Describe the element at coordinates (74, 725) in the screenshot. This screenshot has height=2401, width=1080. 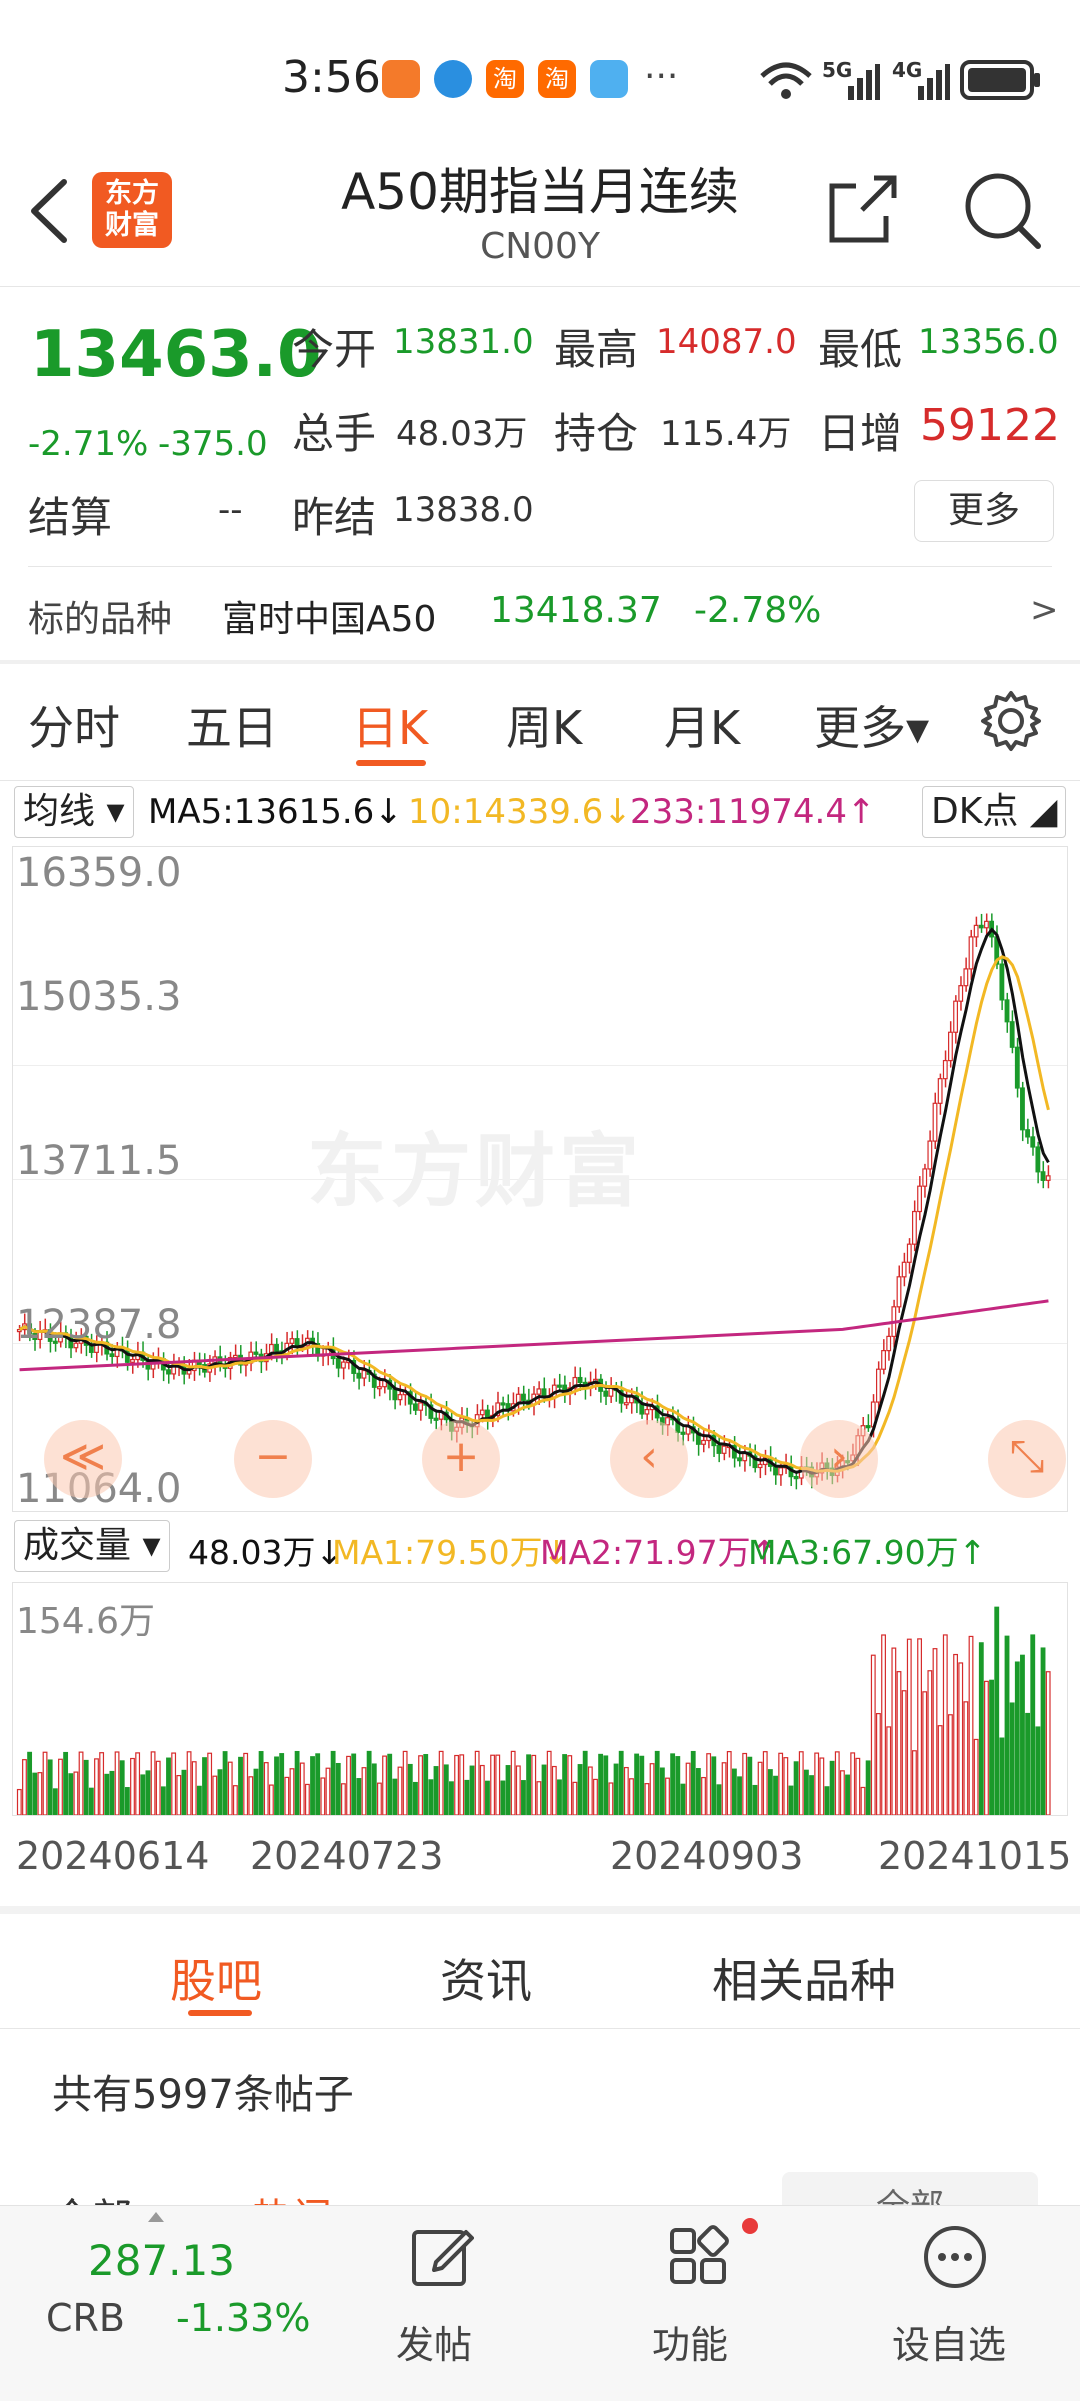
I see `tab-intraday: 分时` at that location.